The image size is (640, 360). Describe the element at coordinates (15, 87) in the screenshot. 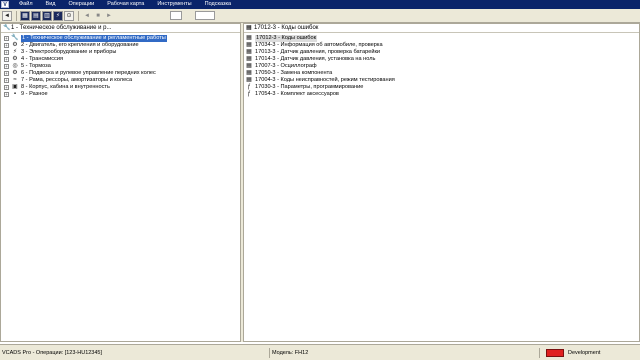

I see `cab-icon: ▣` at that location.